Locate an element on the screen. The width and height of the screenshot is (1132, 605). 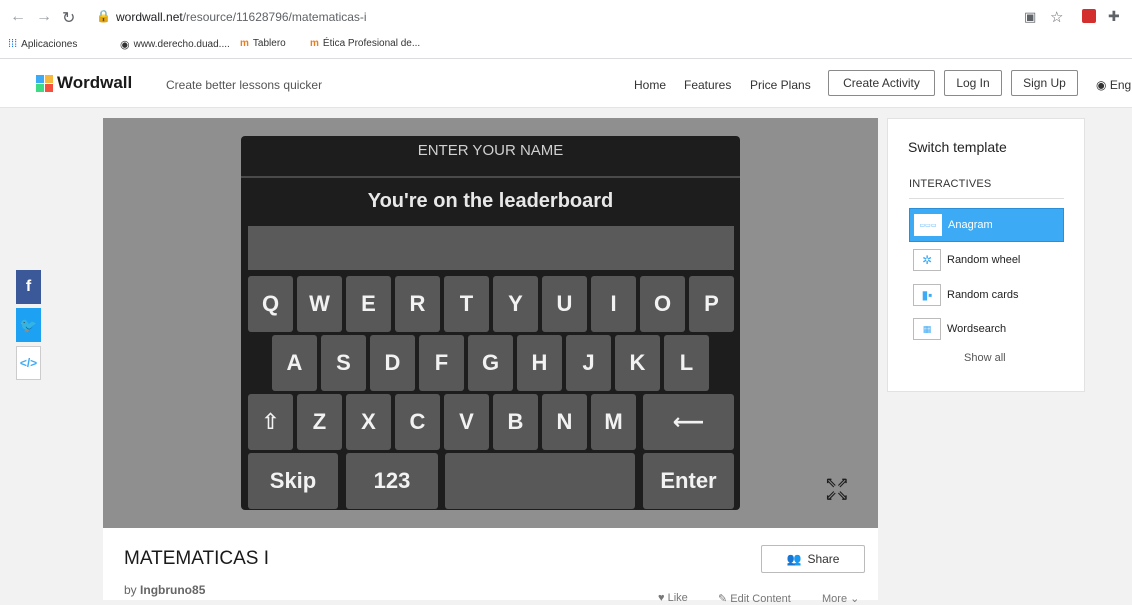
template-random-cards: ▮▪ Random cards is located at coordinates (986, 295).